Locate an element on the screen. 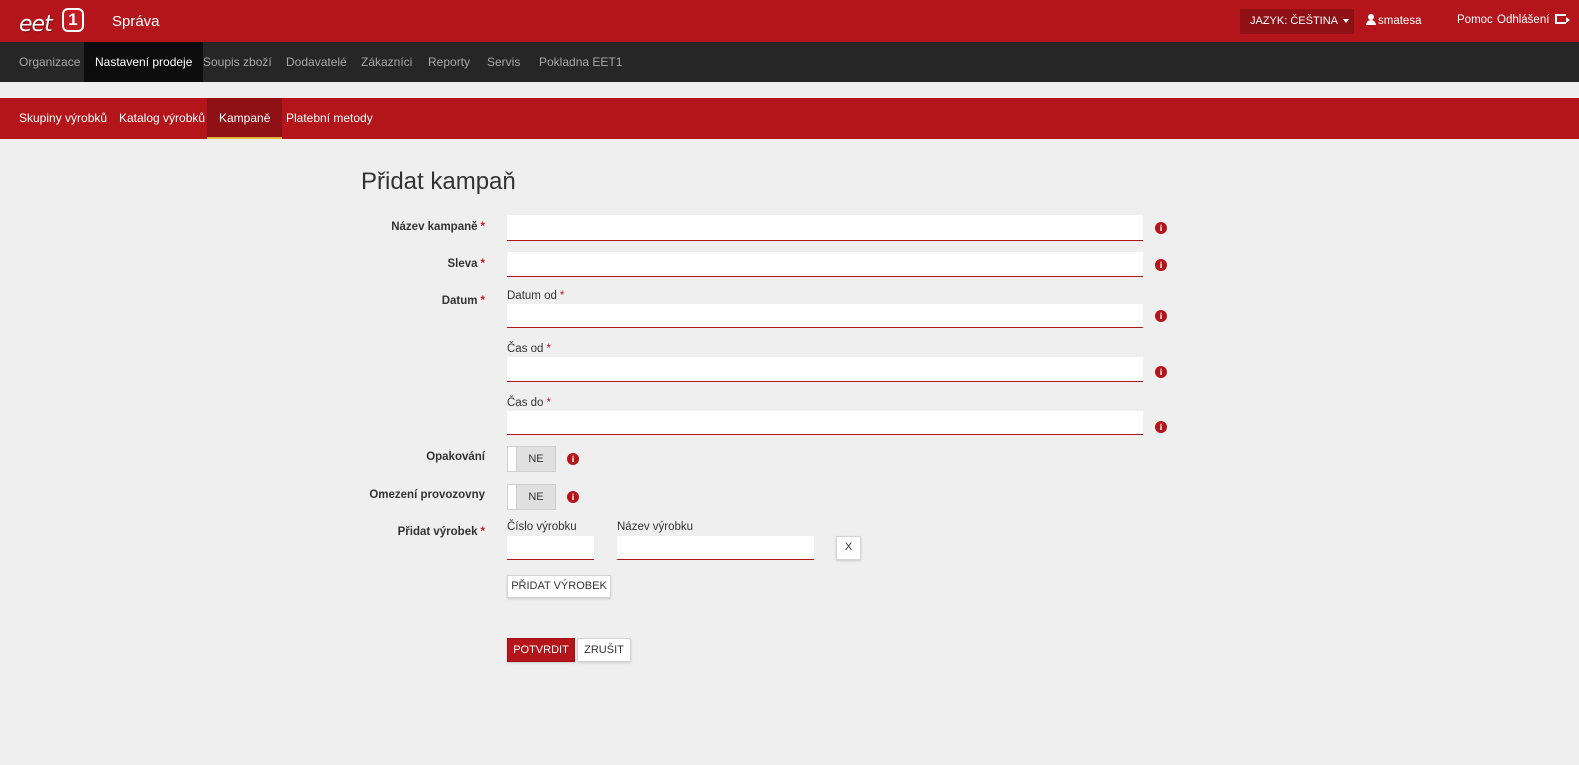 The width and height of the screenshot is (1579, 765). confirm-button: POTVRDIT is located at coordinates (541, 650).